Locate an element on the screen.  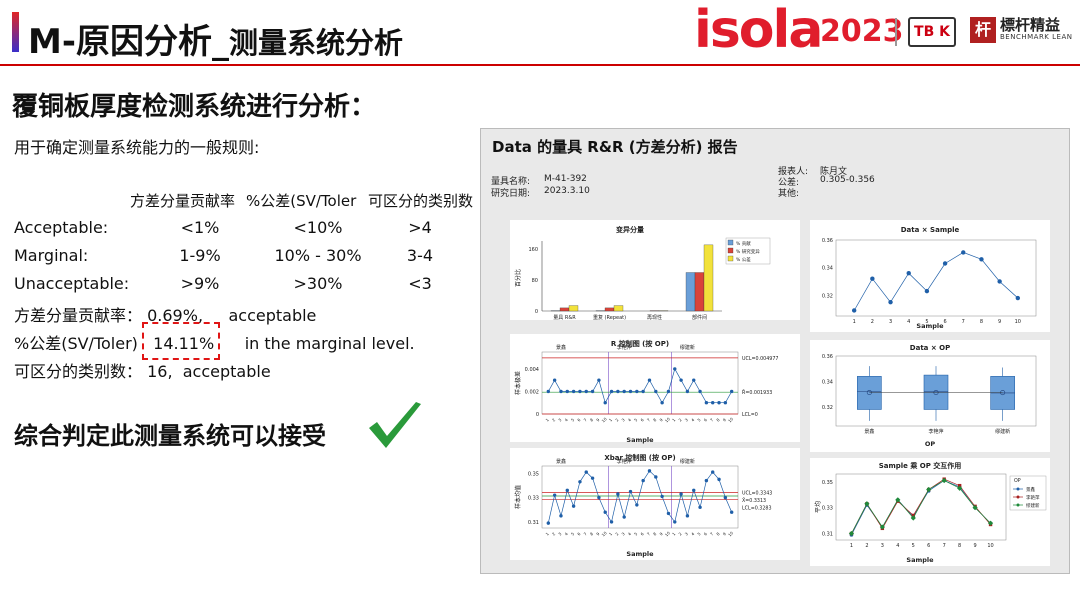
x-axis-label: OP is located at coordinates (930, 444).